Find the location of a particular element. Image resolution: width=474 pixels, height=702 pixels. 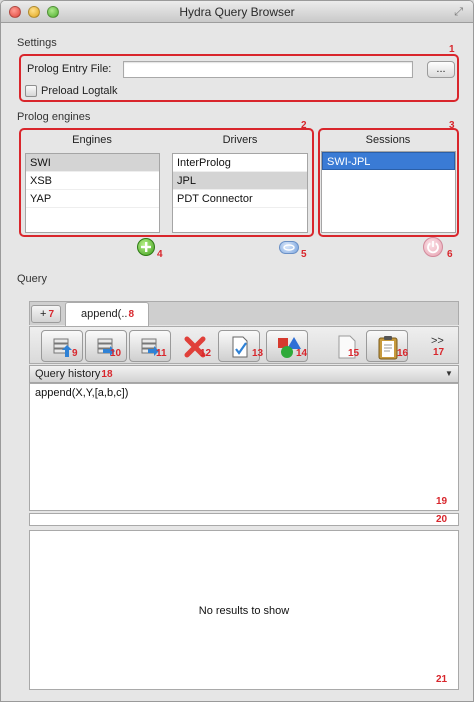

engine-item-xsb: XSB is located at coordinates (92, 181).